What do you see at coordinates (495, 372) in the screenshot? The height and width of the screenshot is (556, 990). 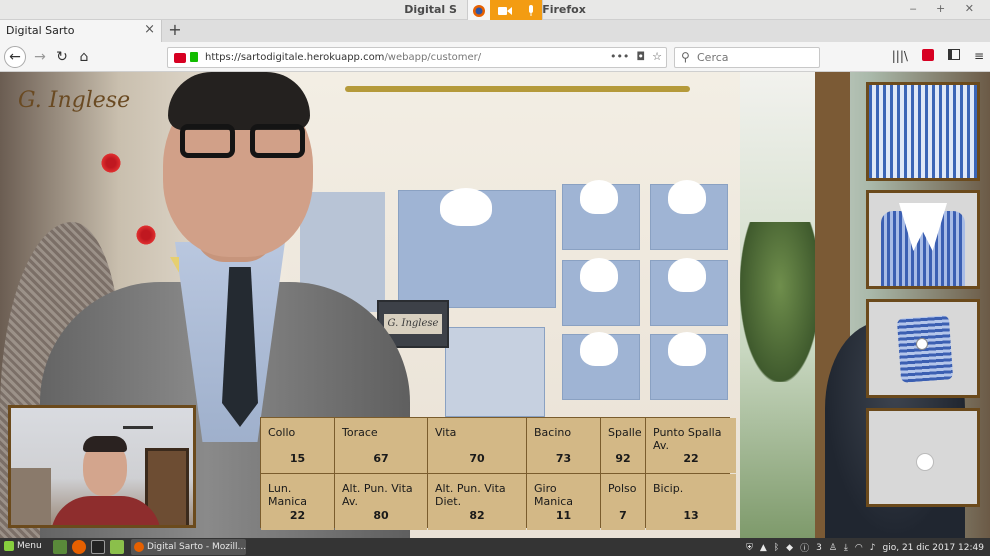 I see `folded-shirt` at bounding box center [495, 372].